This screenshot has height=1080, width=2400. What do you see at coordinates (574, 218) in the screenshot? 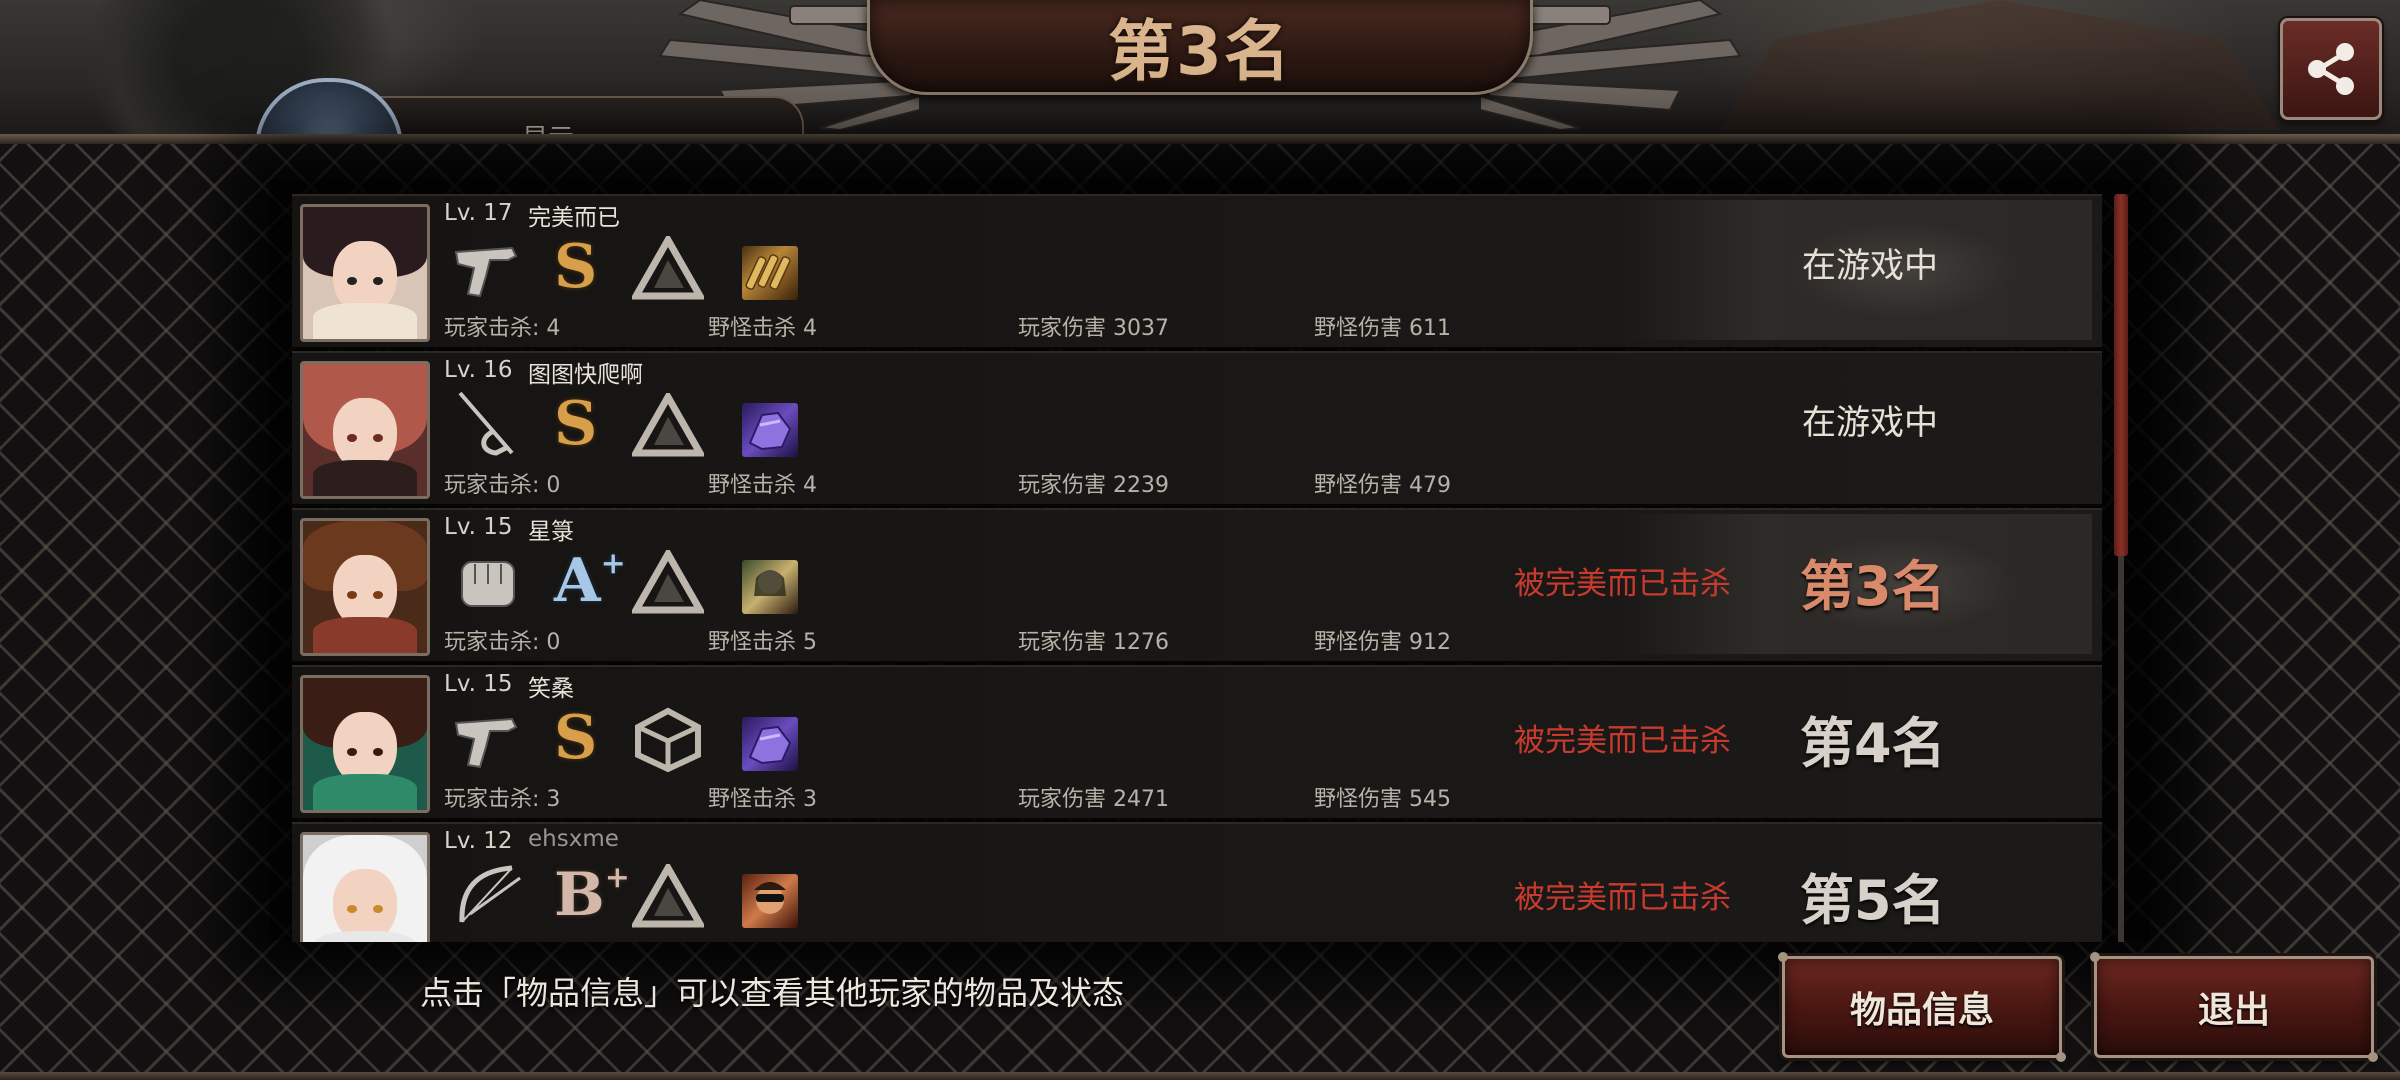
I see `player-name: 完美而已` at bounding box center [574, 218].